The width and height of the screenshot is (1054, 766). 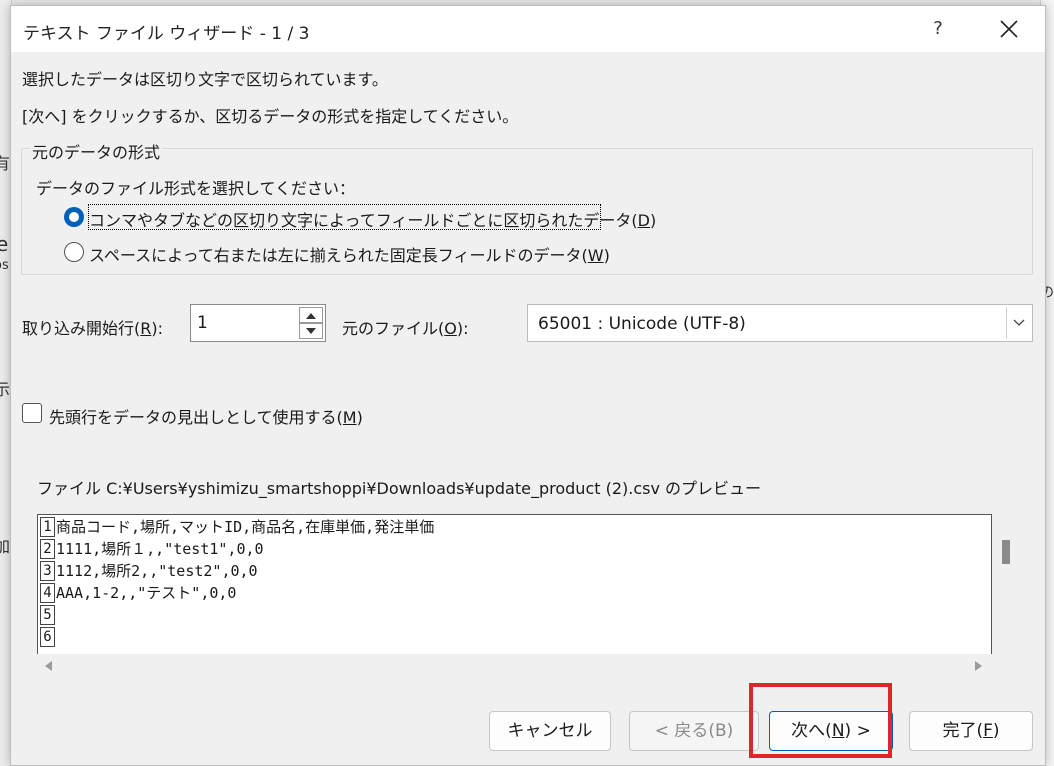 I want to click on header-row-checkbox, so click(x=32, y=413).